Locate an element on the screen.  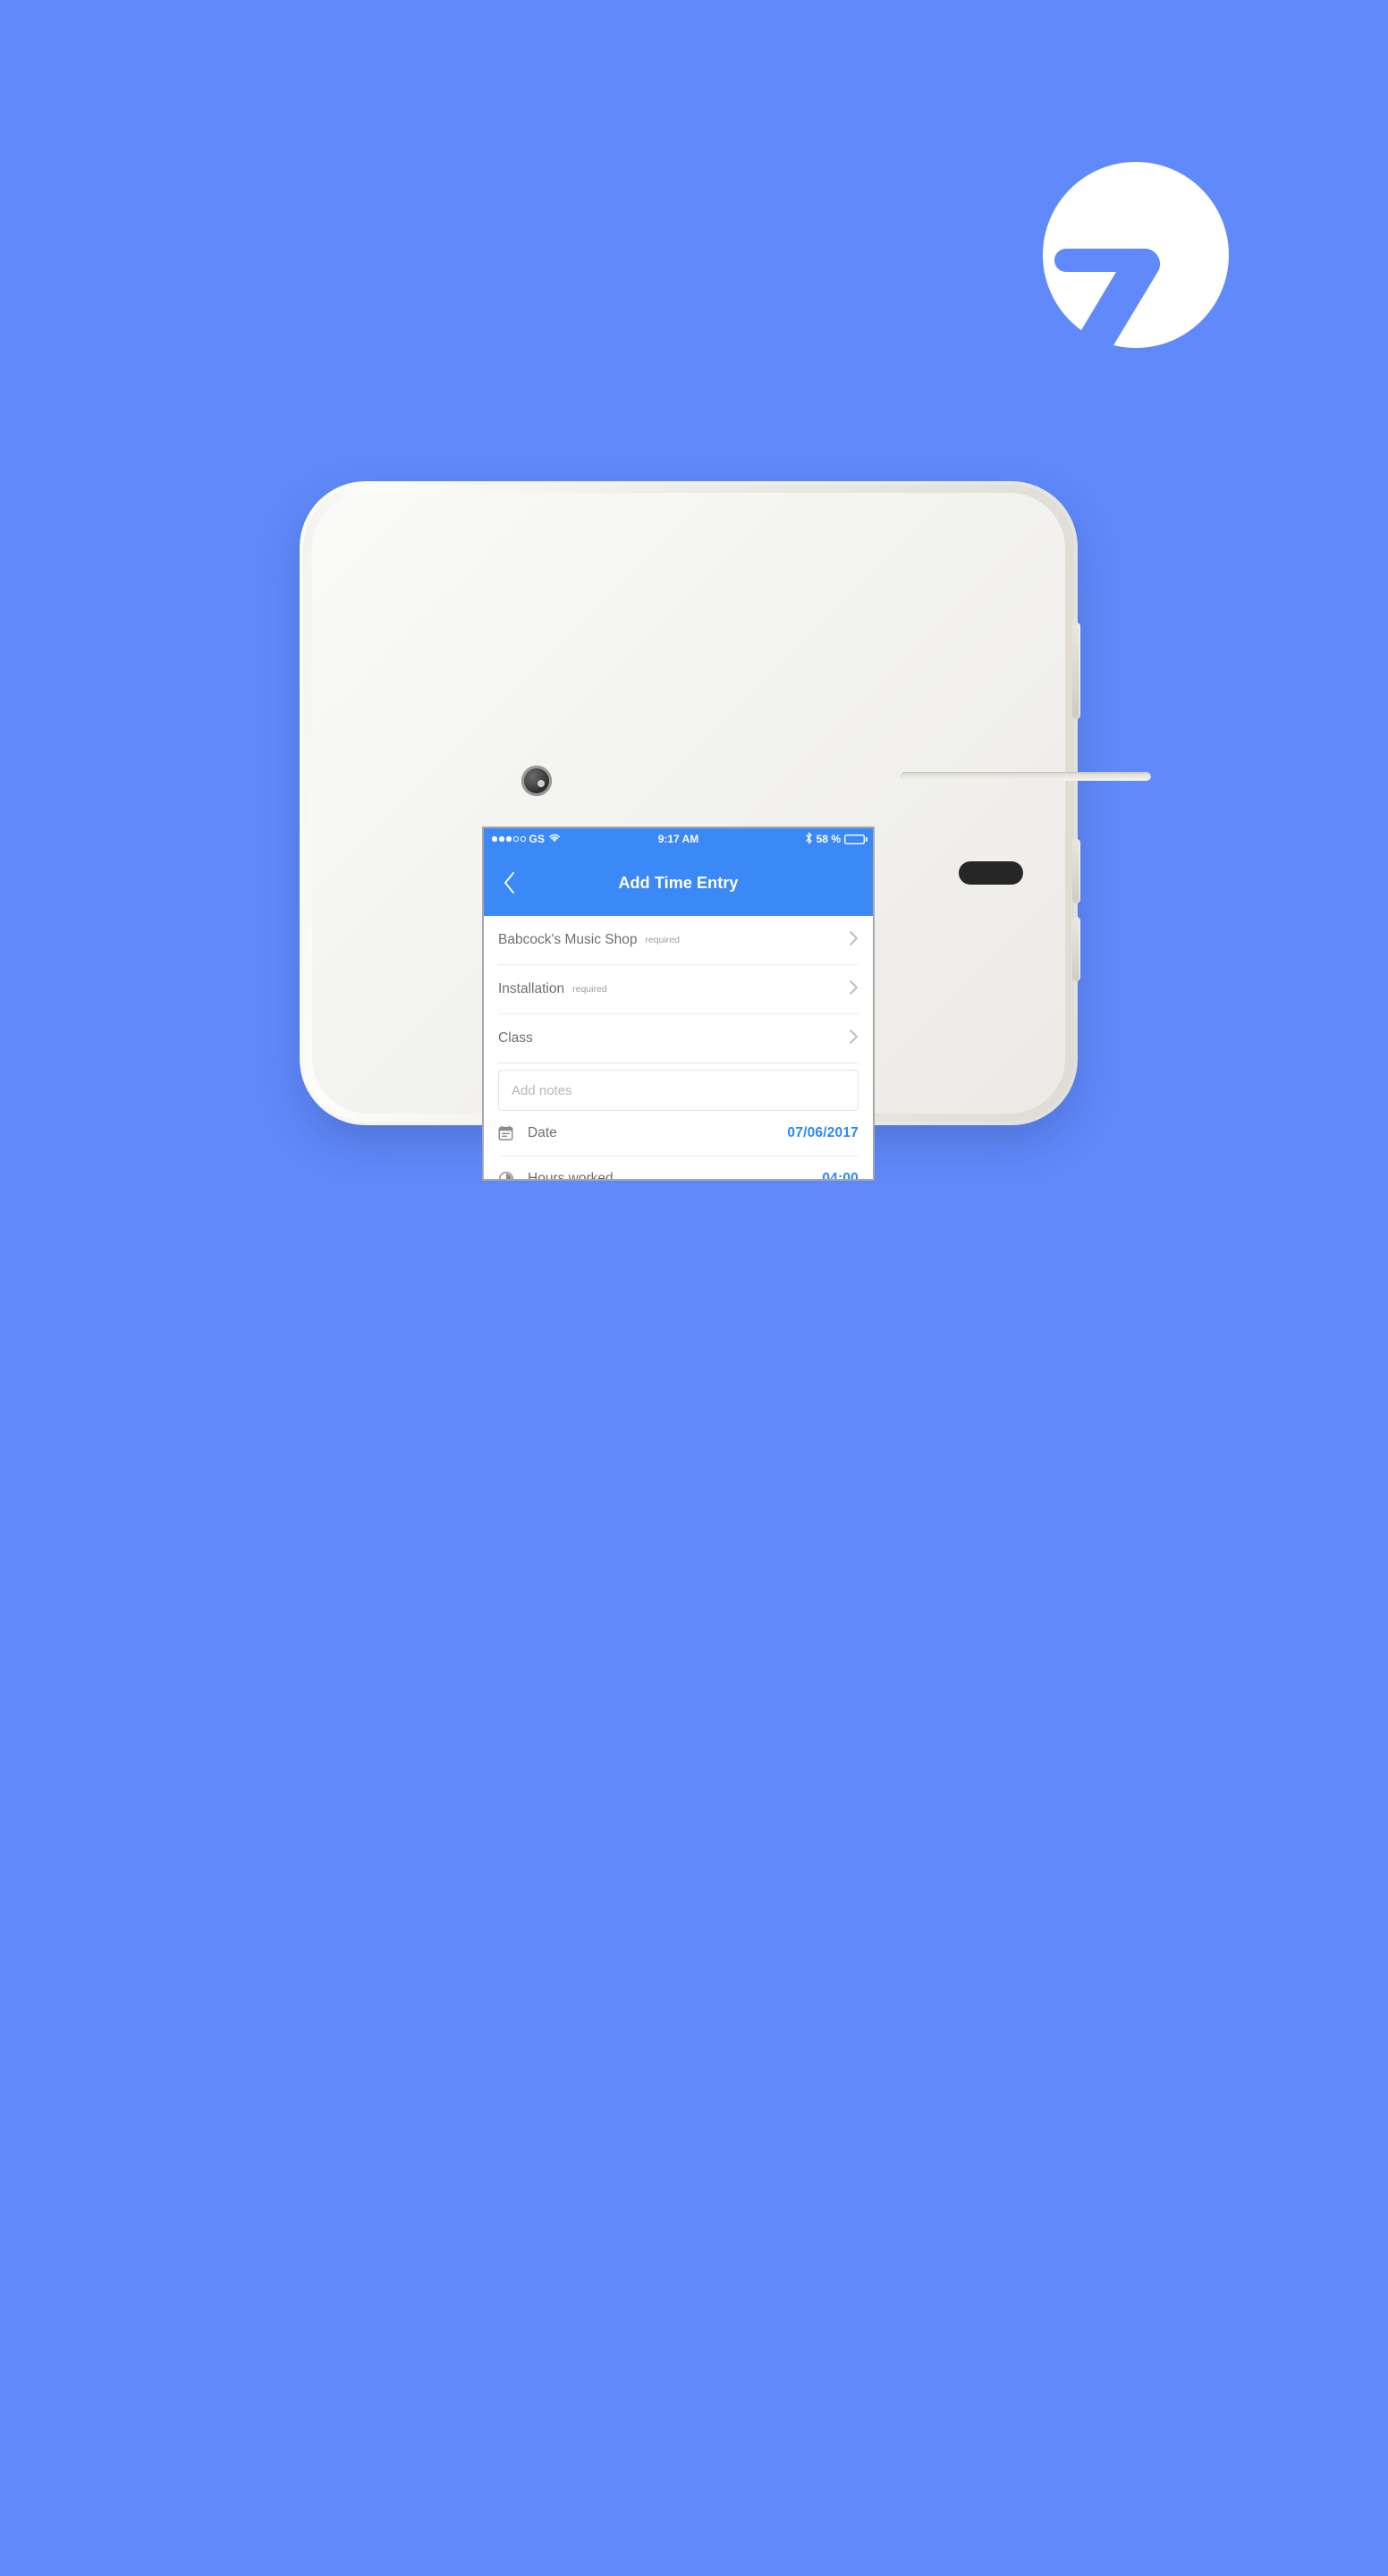
signal-strength-icon is located at coordinates (509, 839).